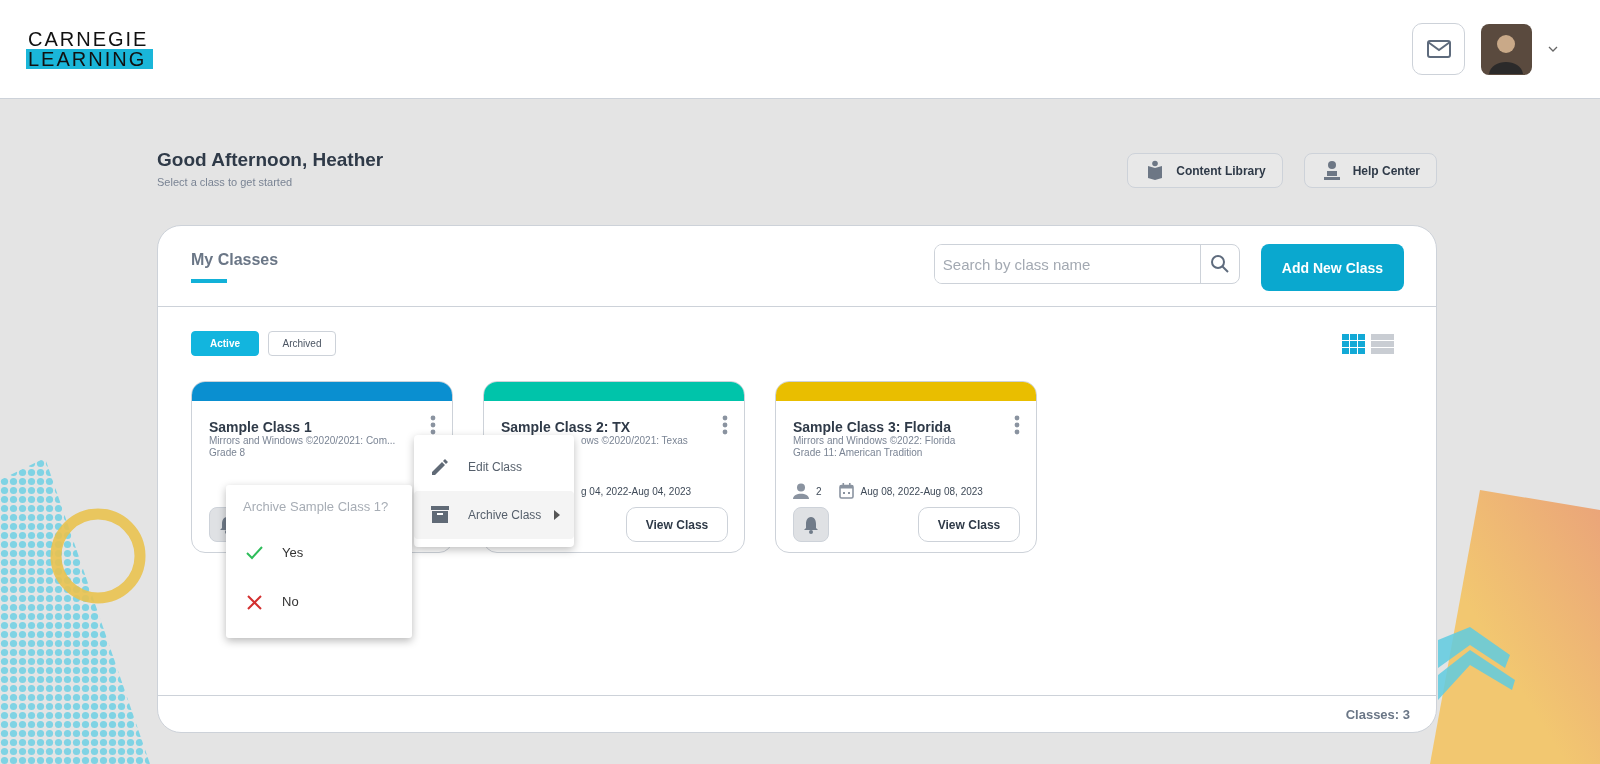 Image resolution: width=1600 pixels, height=764 pixels. Describe the element at coordinates (1377, 714) in the screenshot. I see `classes-count: Classes: 3` at that location.